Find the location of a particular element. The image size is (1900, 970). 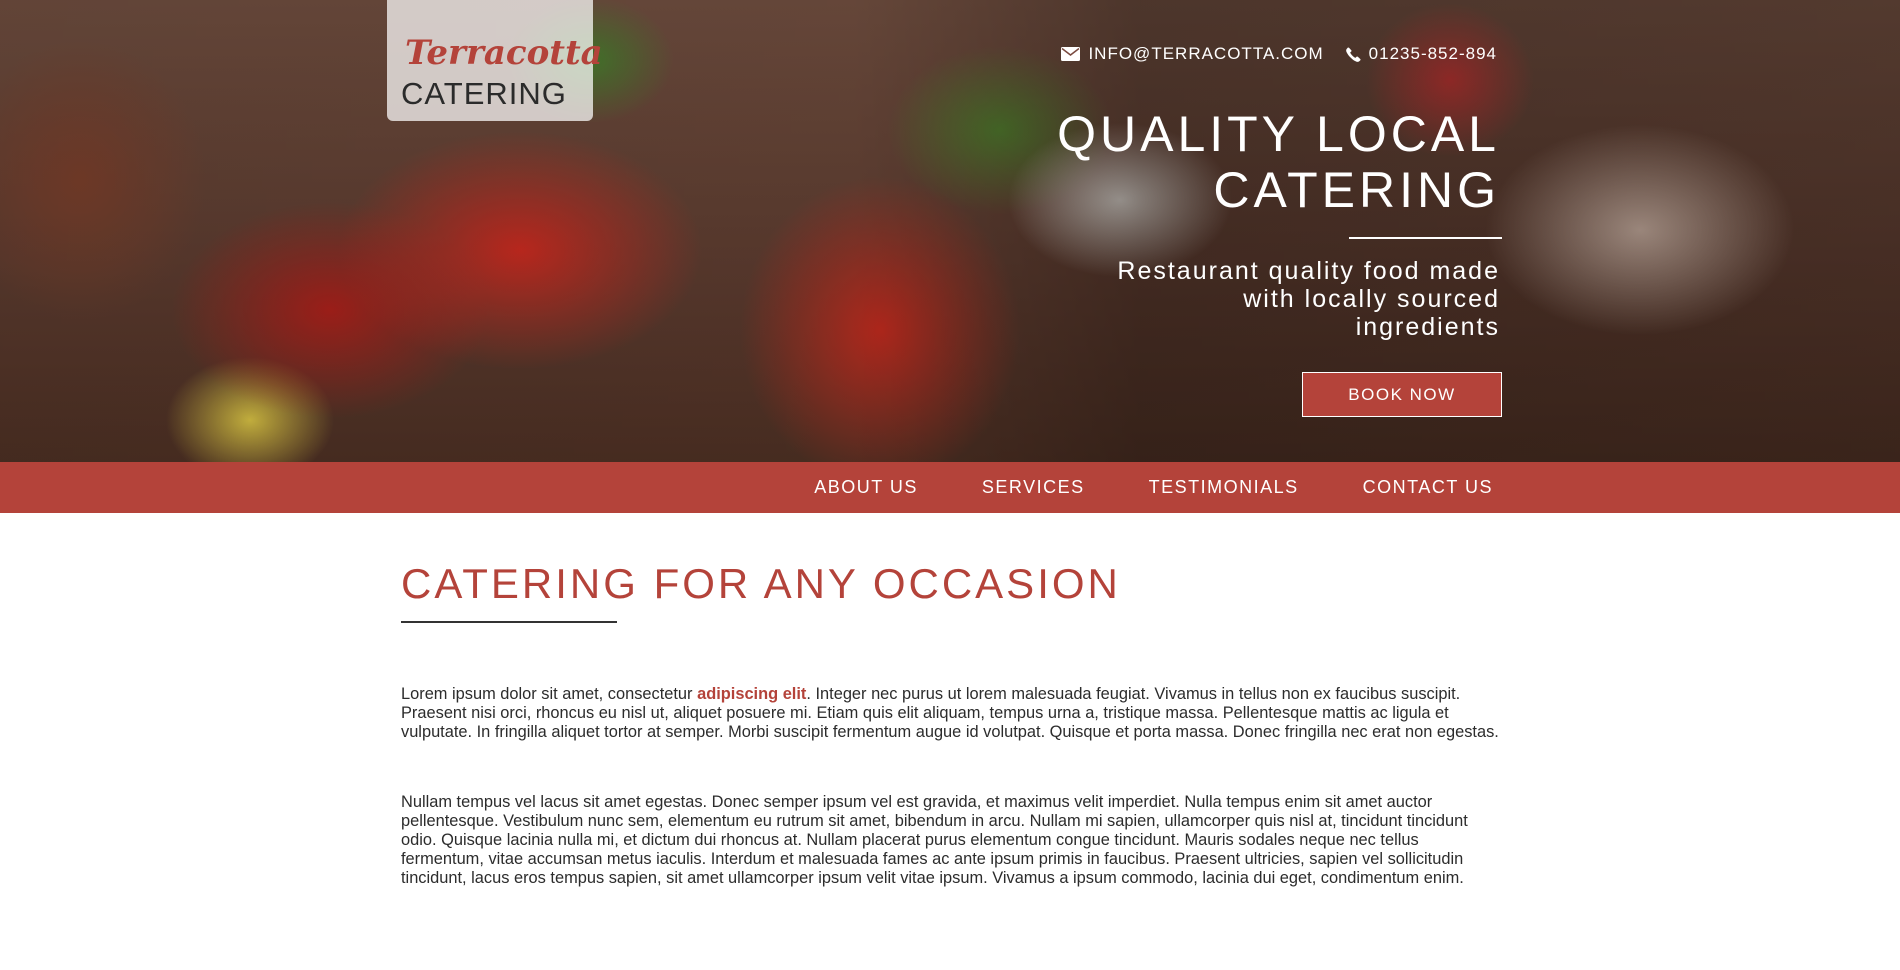

phone-text: 01235-852-894 is located at coordinates (1432, 53).